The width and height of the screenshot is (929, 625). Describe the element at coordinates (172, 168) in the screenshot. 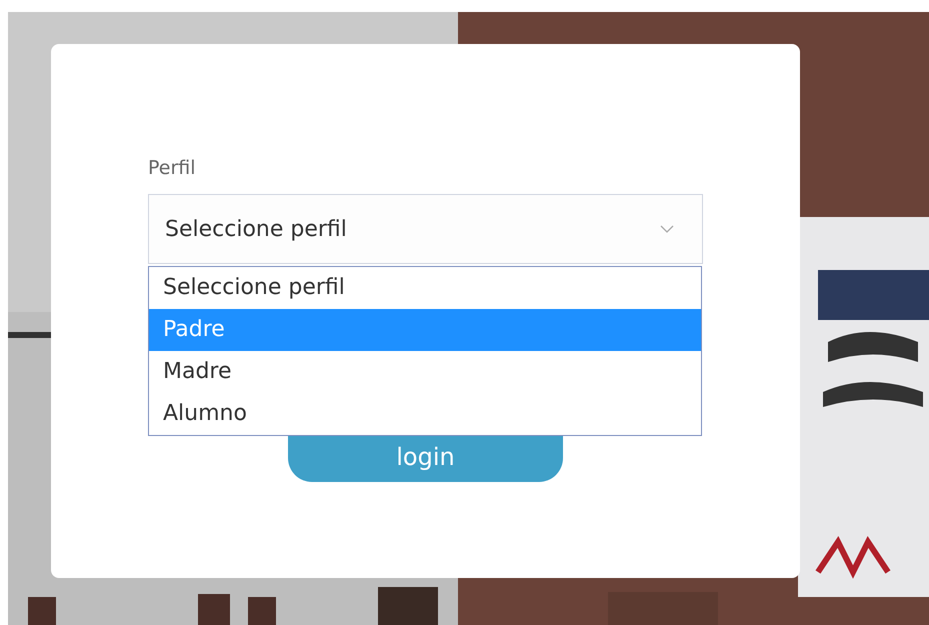

I see `field-label: Perfil` at that location.